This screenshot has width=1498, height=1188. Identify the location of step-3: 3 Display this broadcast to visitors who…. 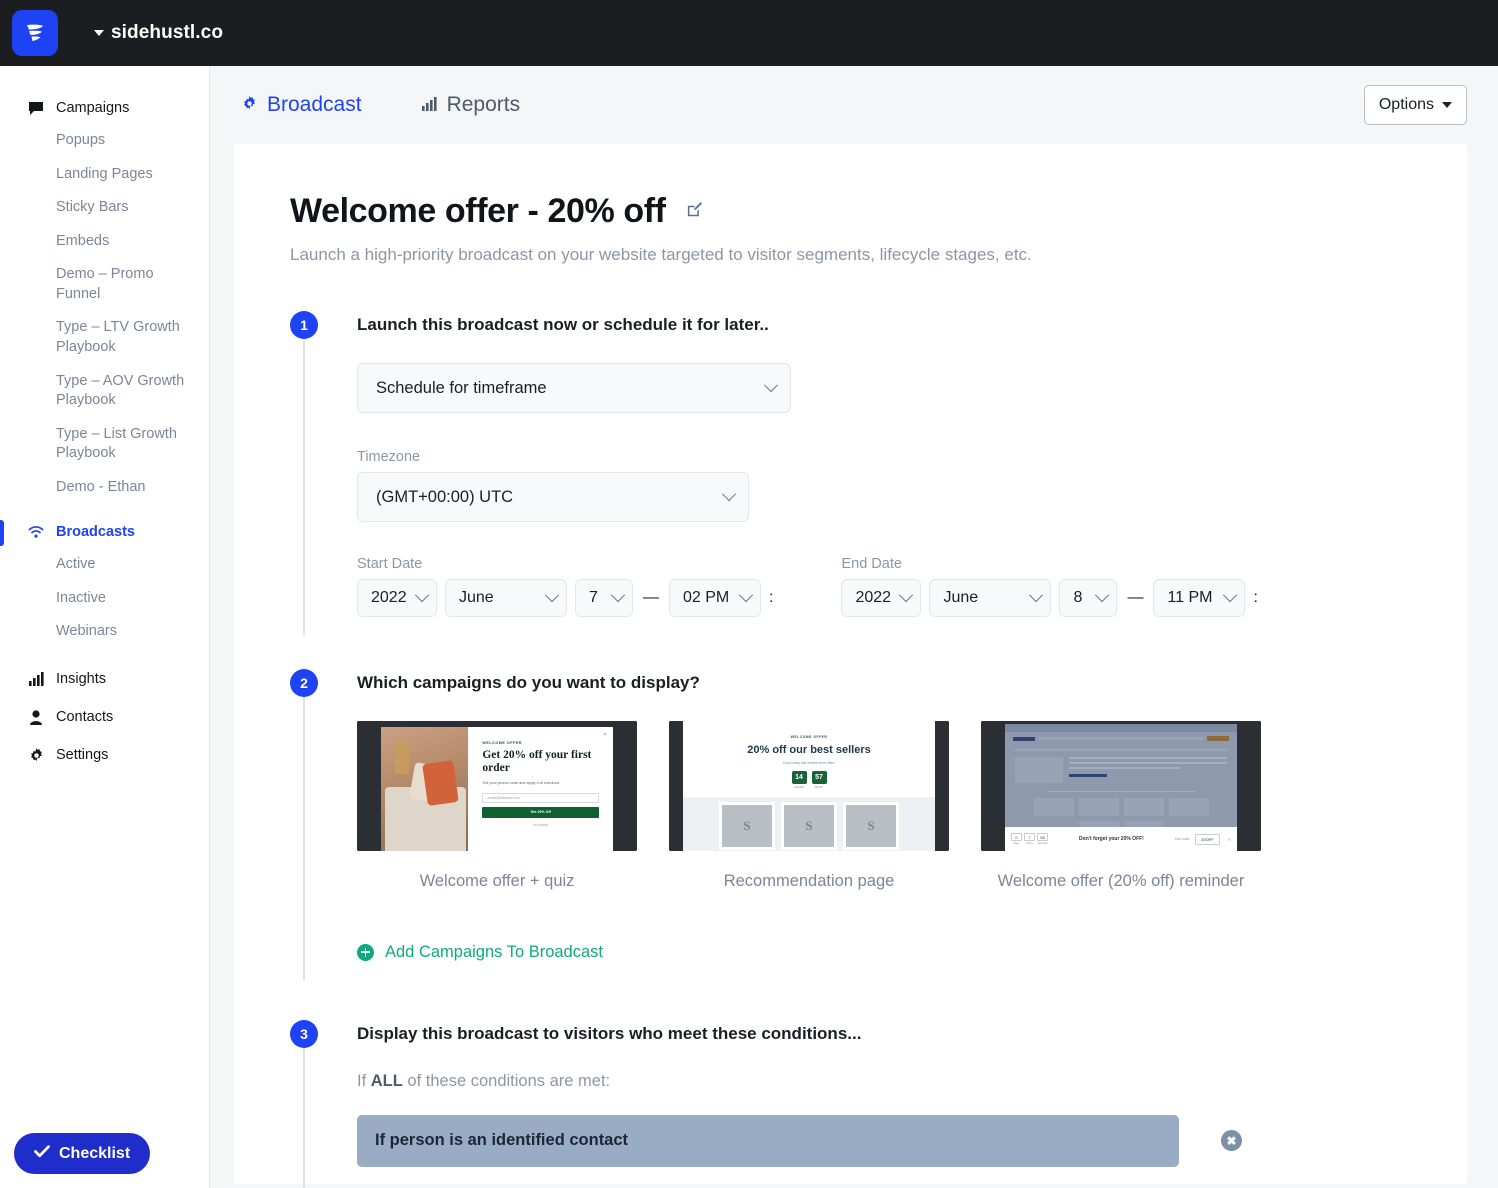
(878, 1103).